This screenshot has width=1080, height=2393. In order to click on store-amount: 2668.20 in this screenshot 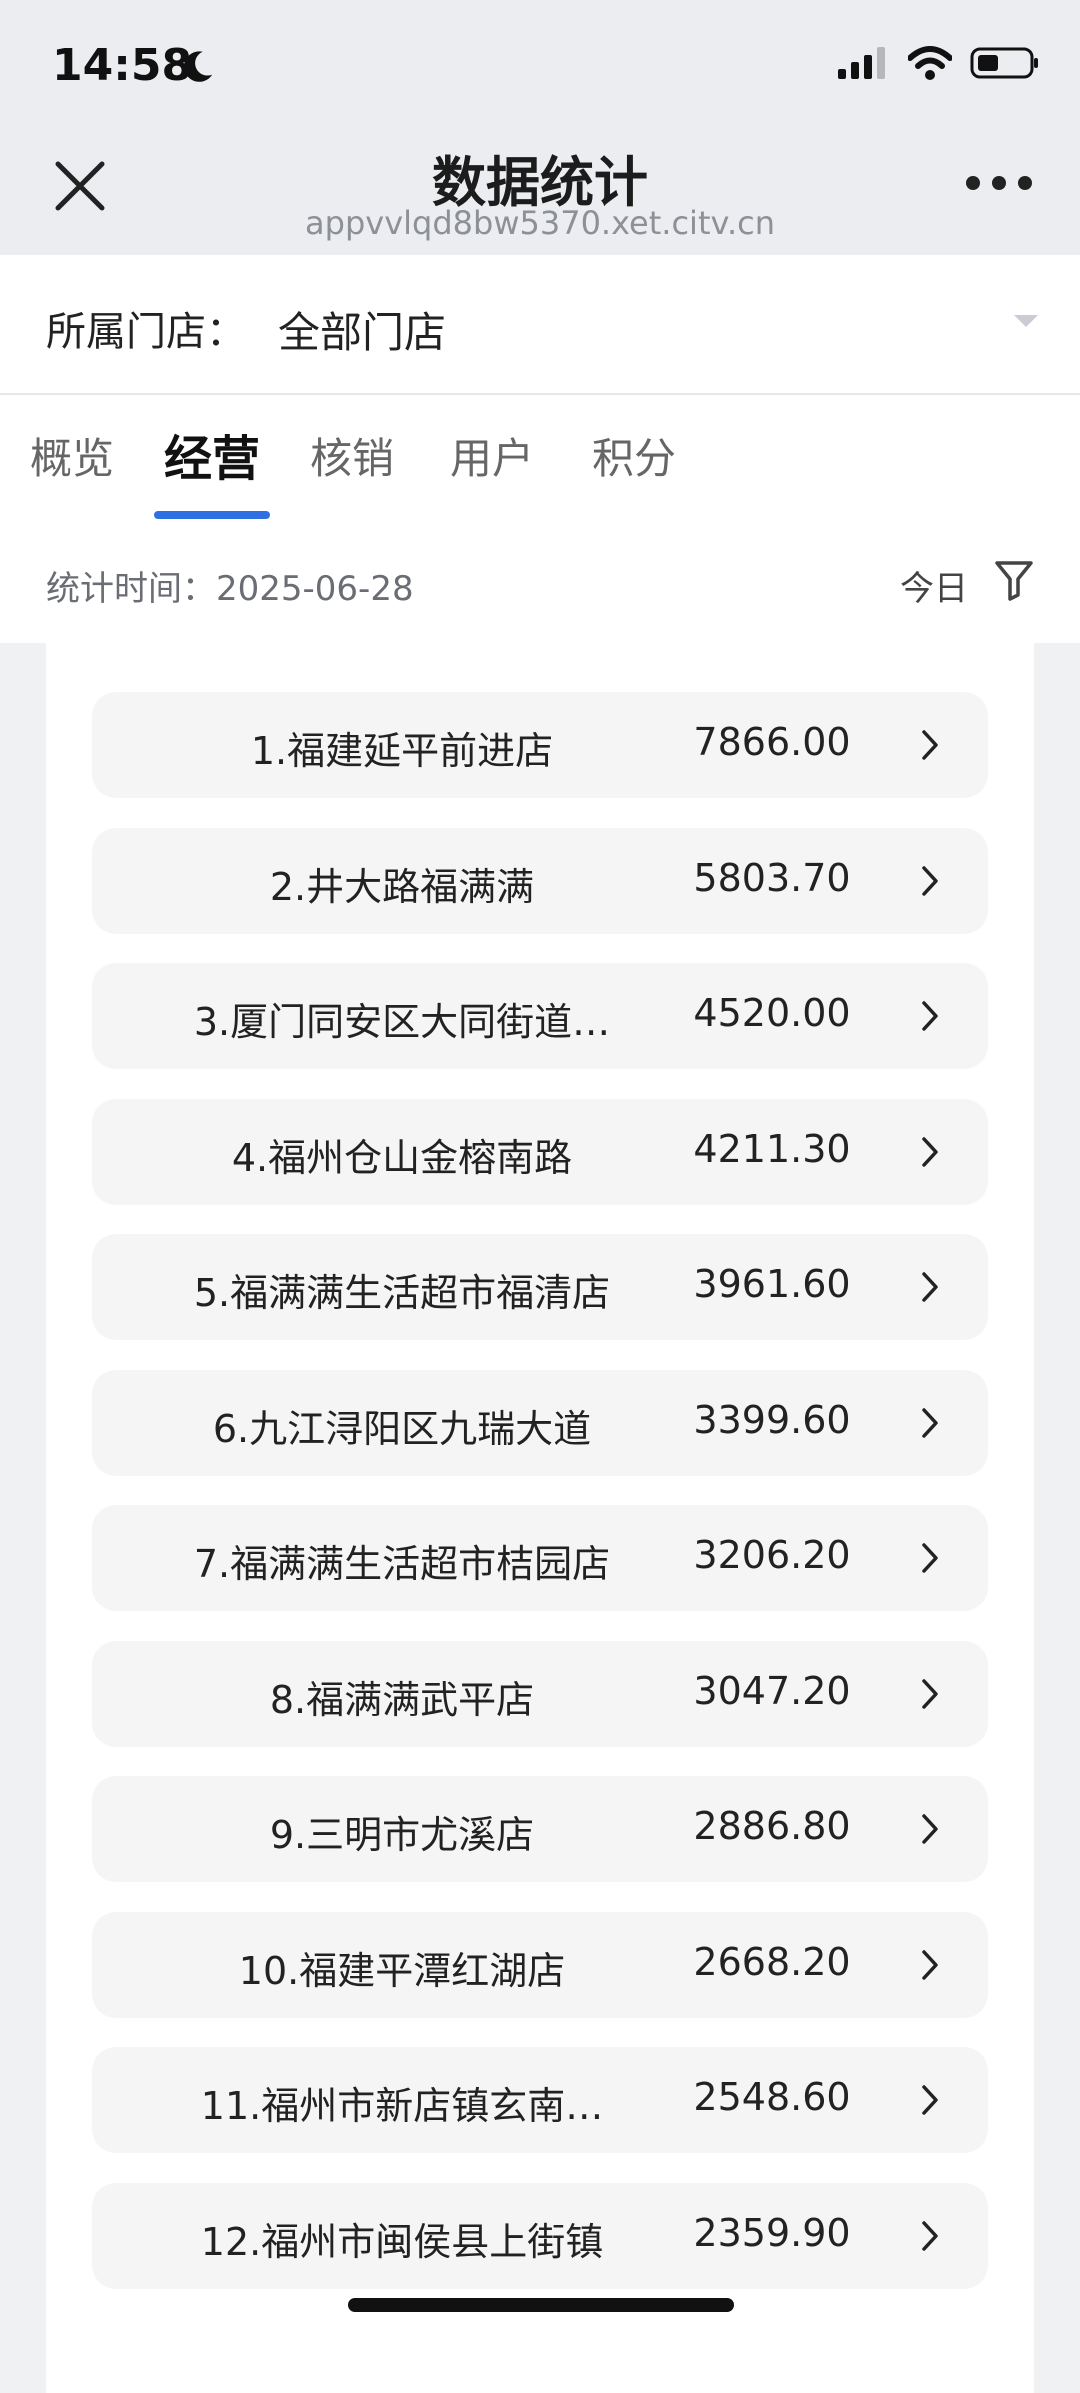, I will do `click(772, 1961)`.